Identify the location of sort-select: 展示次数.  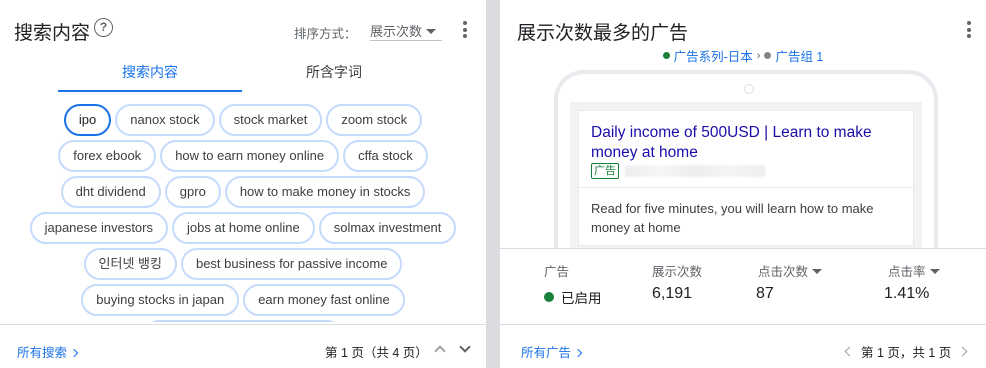
(403, 30).